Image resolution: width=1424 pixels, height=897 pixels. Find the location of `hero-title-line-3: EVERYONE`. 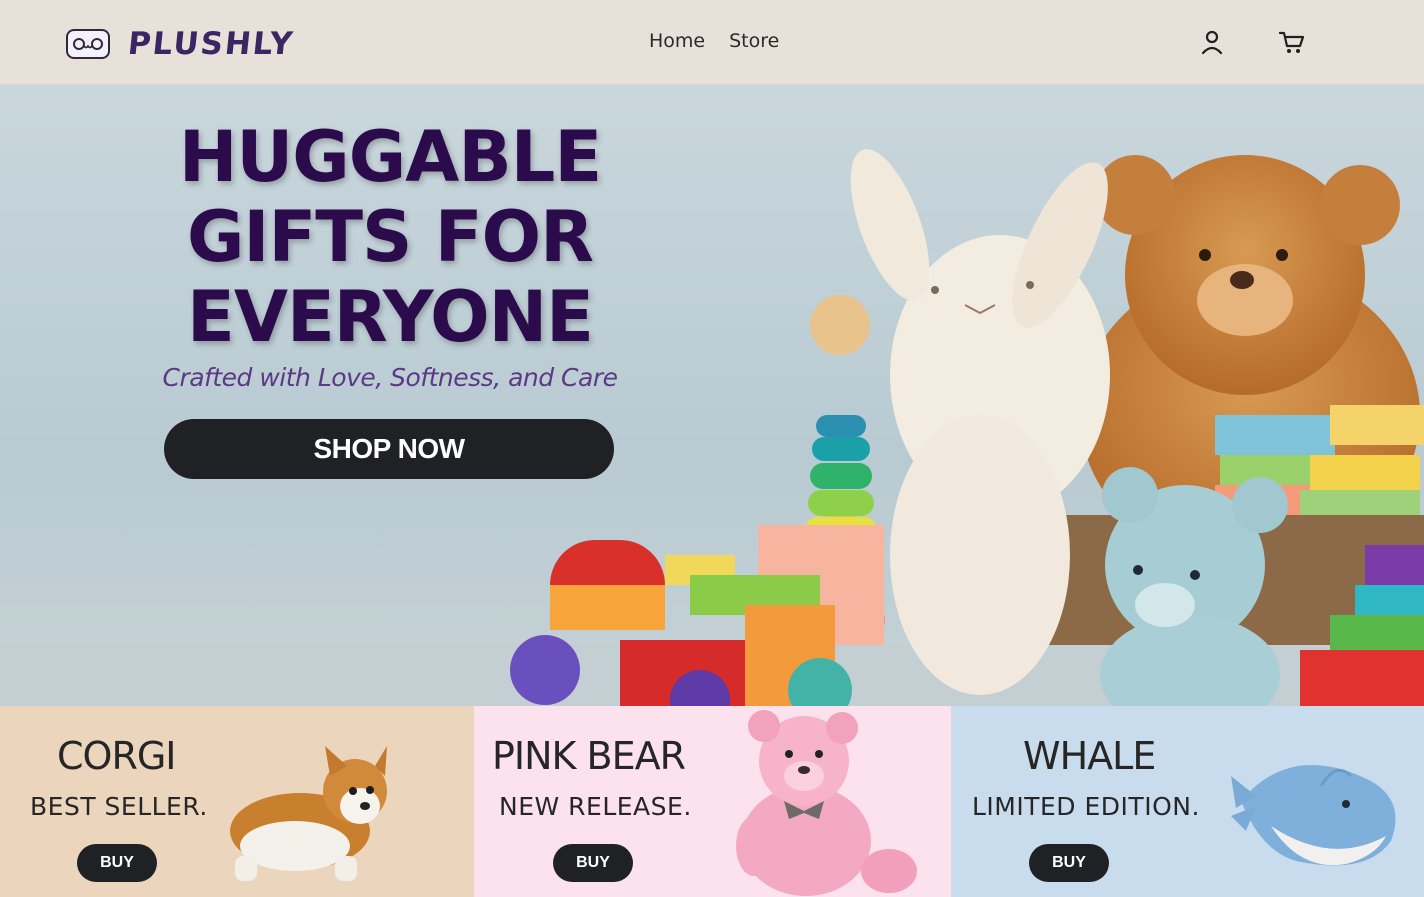

hero-title-line-3: EVERYONE is located at coordinates (390, 317).